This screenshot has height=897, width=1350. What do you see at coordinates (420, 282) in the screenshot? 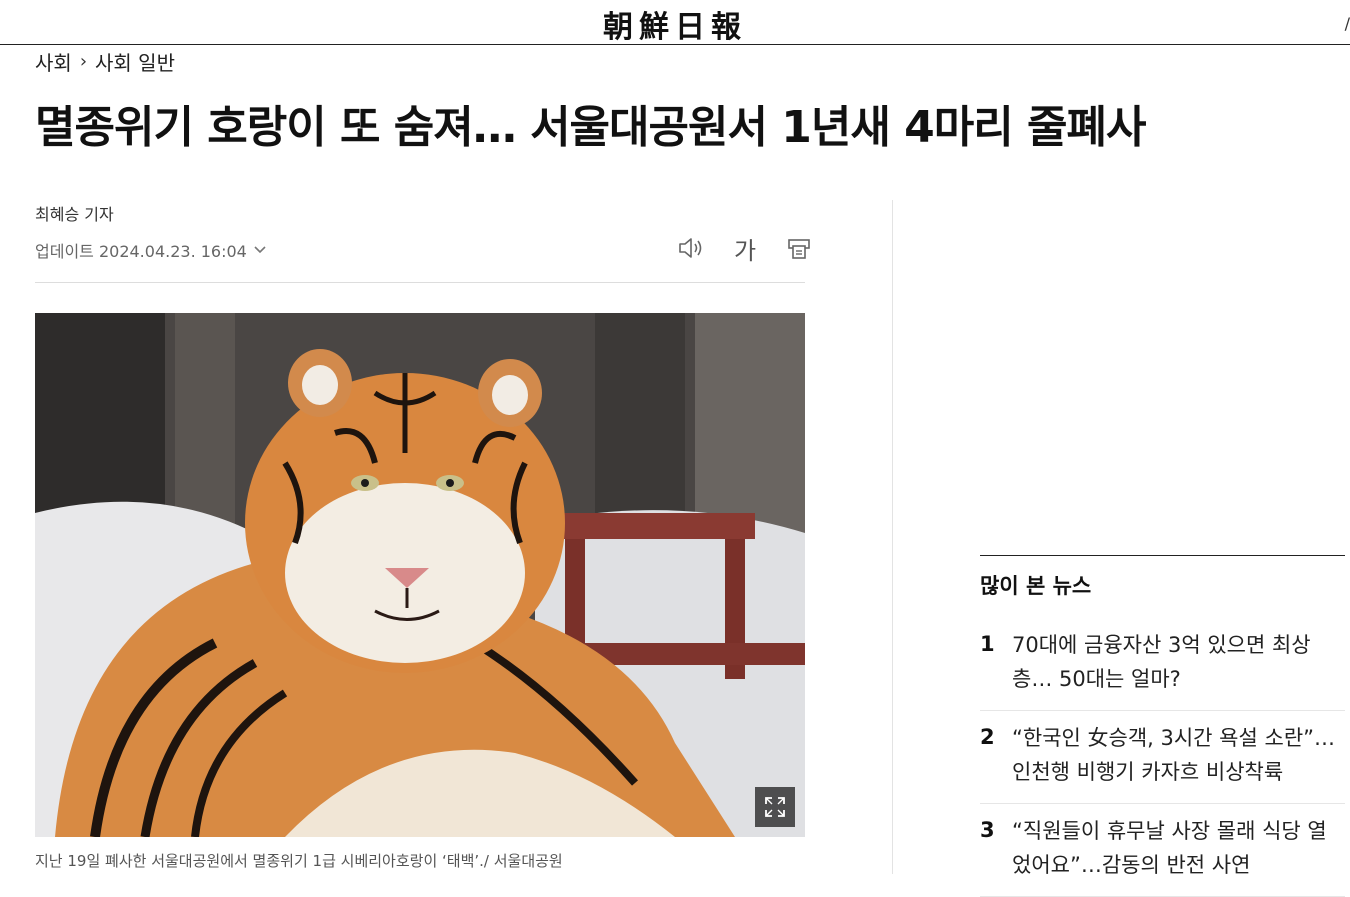
I see `header-divider` at bounding box center [420, 282].